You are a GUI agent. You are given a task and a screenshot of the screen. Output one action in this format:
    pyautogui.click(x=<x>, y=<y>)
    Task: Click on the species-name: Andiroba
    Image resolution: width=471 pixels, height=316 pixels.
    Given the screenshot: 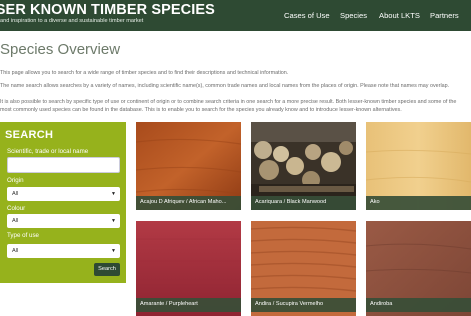 What is the action you would take?
    pyautogui.click(x=381, y=304)
    